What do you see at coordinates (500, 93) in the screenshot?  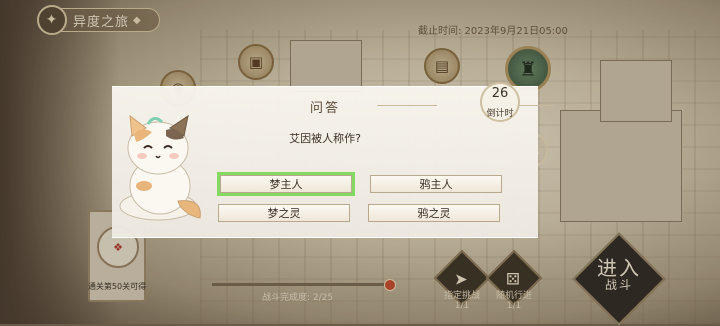 I see `countdown-value: 26` at bounding box center [500, 93].